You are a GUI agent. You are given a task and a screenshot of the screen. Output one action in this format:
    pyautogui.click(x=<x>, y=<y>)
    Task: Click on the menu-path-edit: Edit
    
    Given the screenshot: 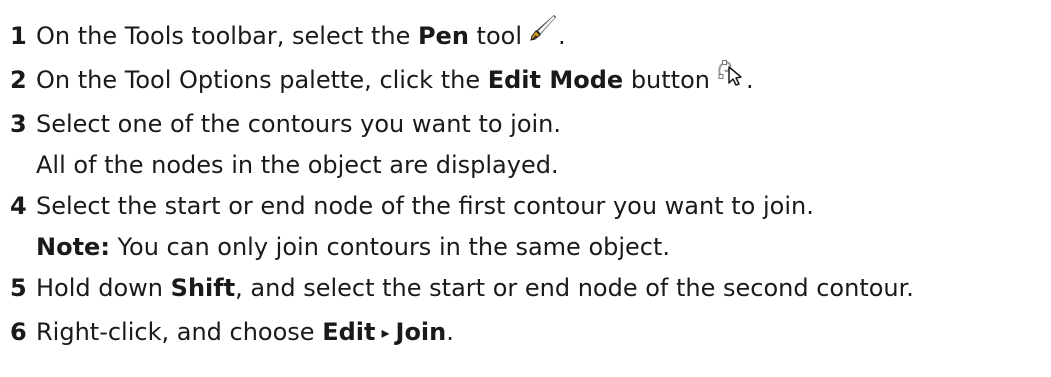 What is the action you would take?
    pyautogui.click(x=349, y=332)
    